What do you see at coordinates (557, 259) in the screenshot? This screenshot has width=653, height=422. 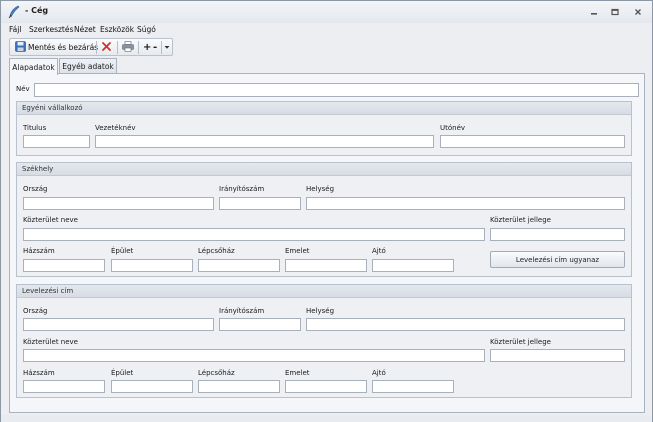 I see `same-mailing-address-button: Levelezési cím ugyanaz` at bounding box center [557, 259].